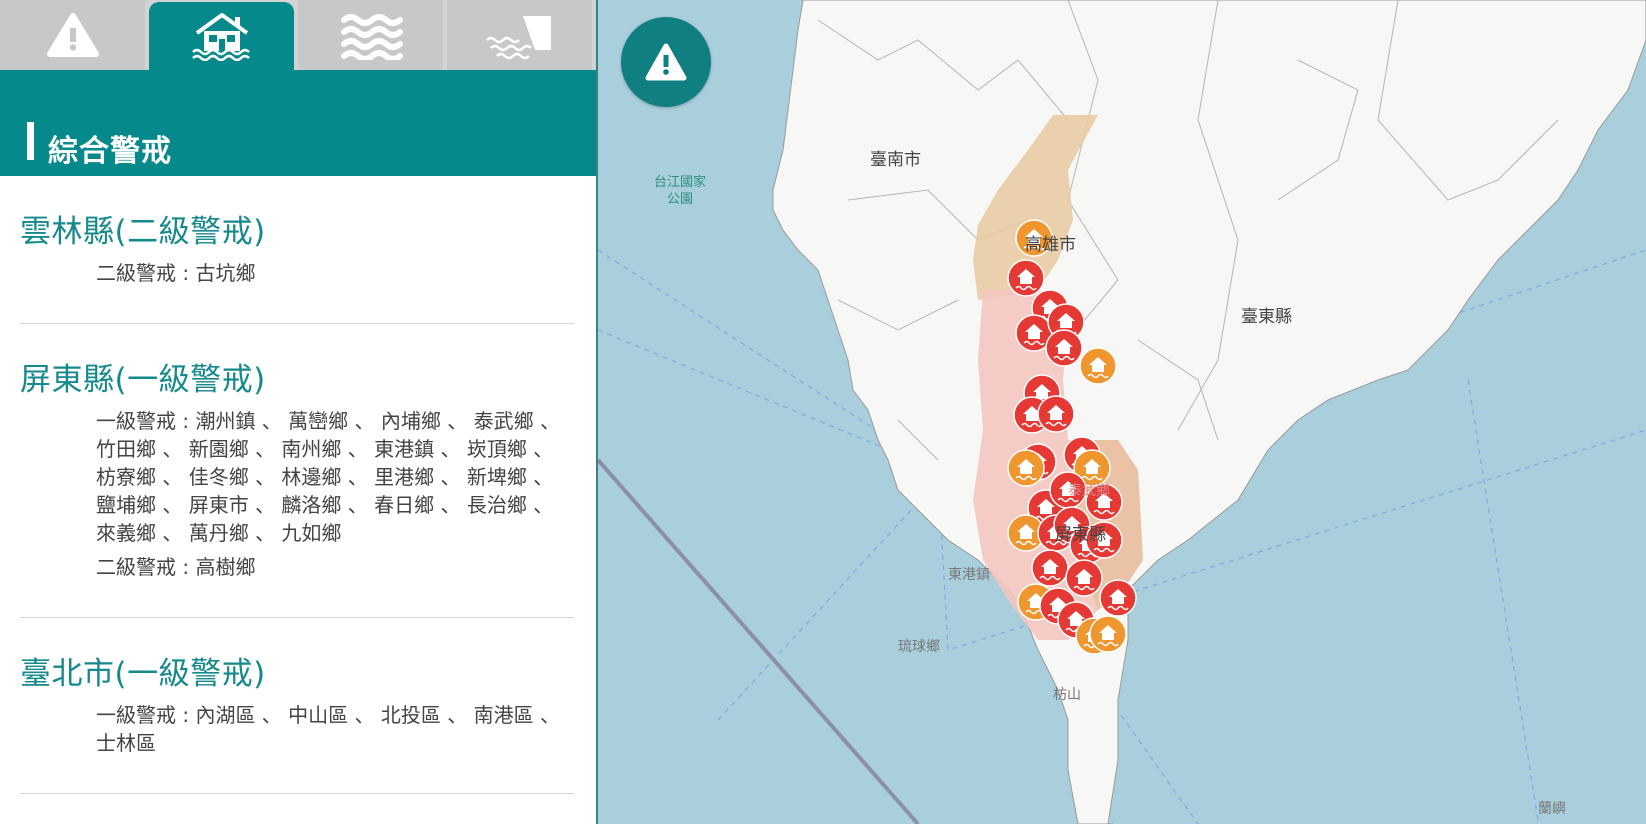 The image size is (1646, 824). Describe the element at coordinates (176, 567) in the screenshot. I see `warning-level-line: 二級警戒 : 高樹鄉` at that location.